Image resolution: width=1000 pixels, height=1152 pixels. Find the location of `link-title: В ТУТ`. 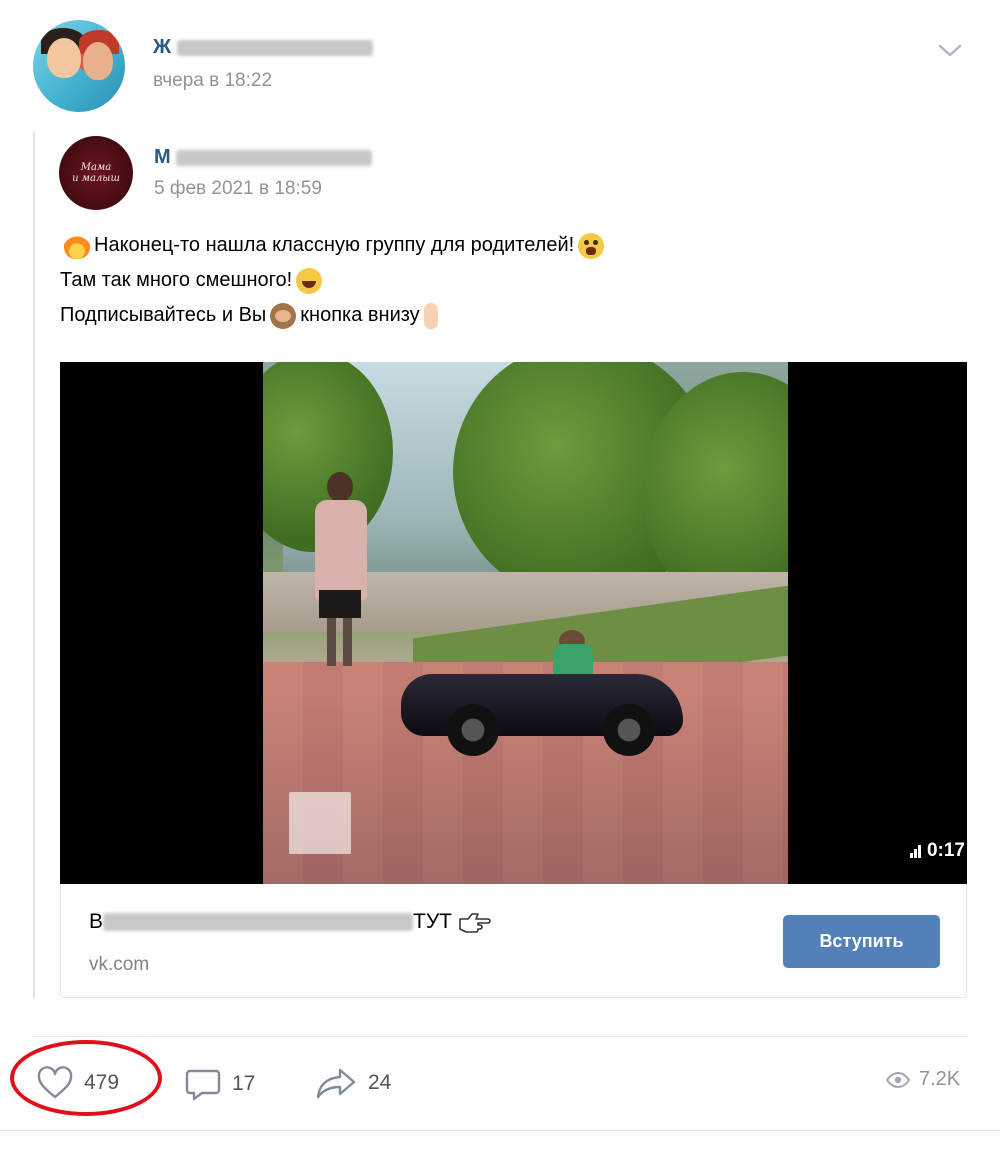

link-title: В ТУТ is located at coordinates (290, 922).